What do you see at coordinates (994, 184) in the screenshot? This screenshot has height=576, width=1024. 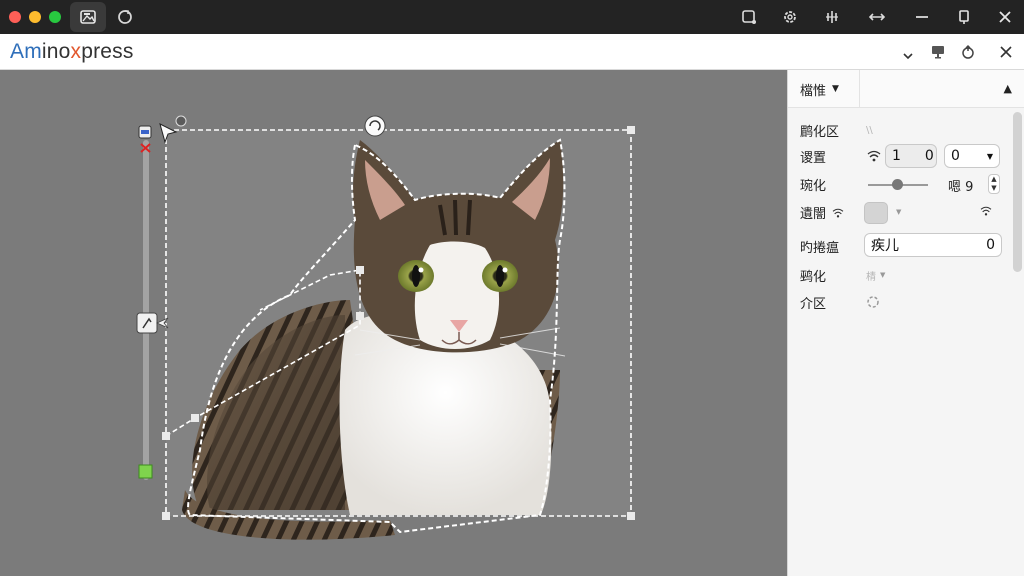 I see `stepper: ▲ ▼` at bounding box center [994, 184].